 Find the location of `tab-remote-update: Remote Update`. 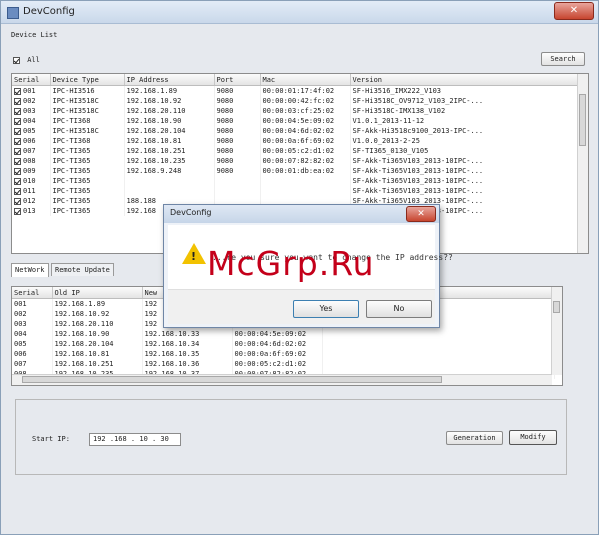

tab-remote-update: Remote Update is located at coordinates (82, 269).